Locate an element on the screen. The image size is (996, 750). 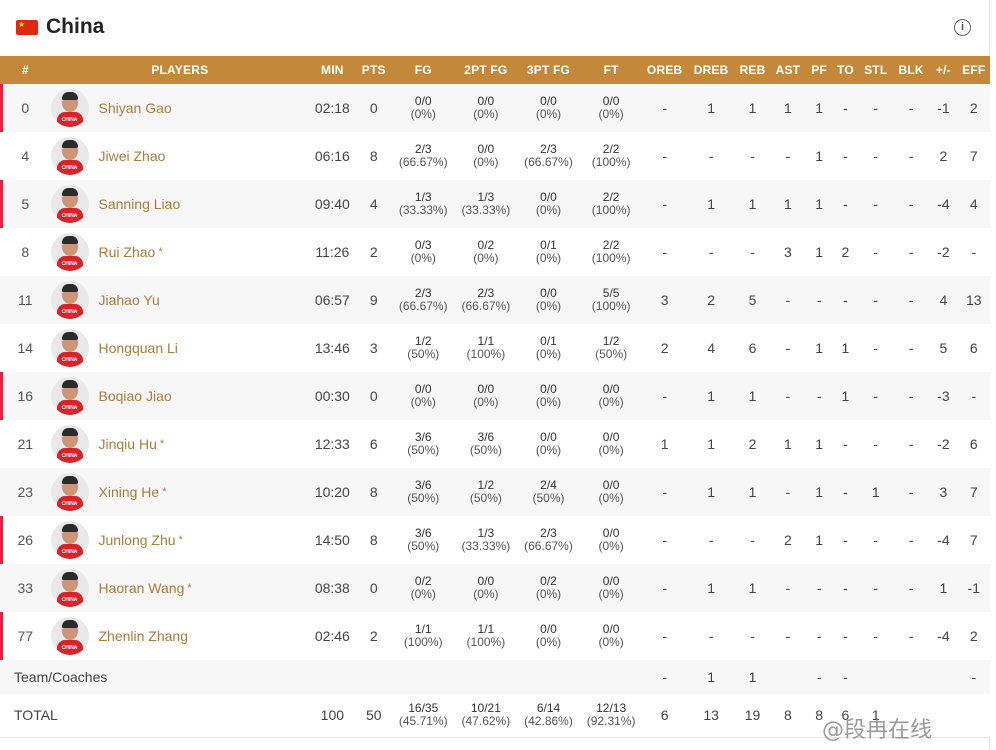
fg2-pct: (50%) is located at coordinates (485, 498).